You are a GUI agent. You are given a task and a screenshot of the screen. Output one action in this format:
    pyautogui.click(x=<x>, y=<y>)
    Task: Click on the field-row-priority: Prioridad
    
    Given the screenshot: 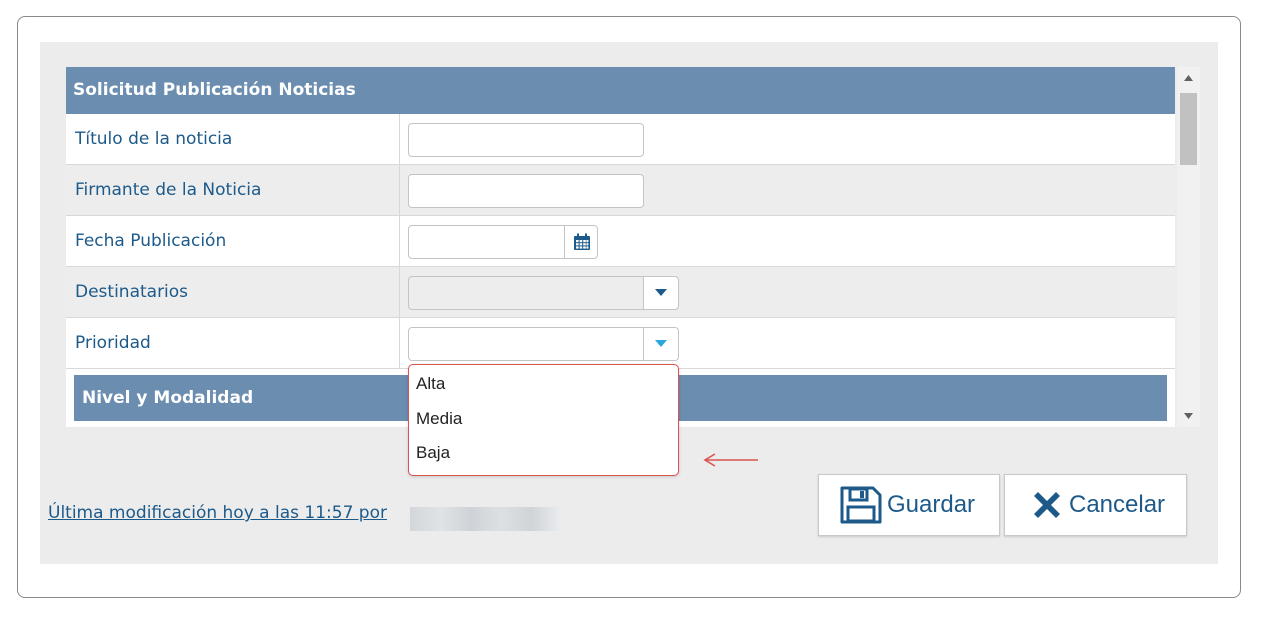 What is the action you would take?
    pyautogui.click(x=620, y=343)
    